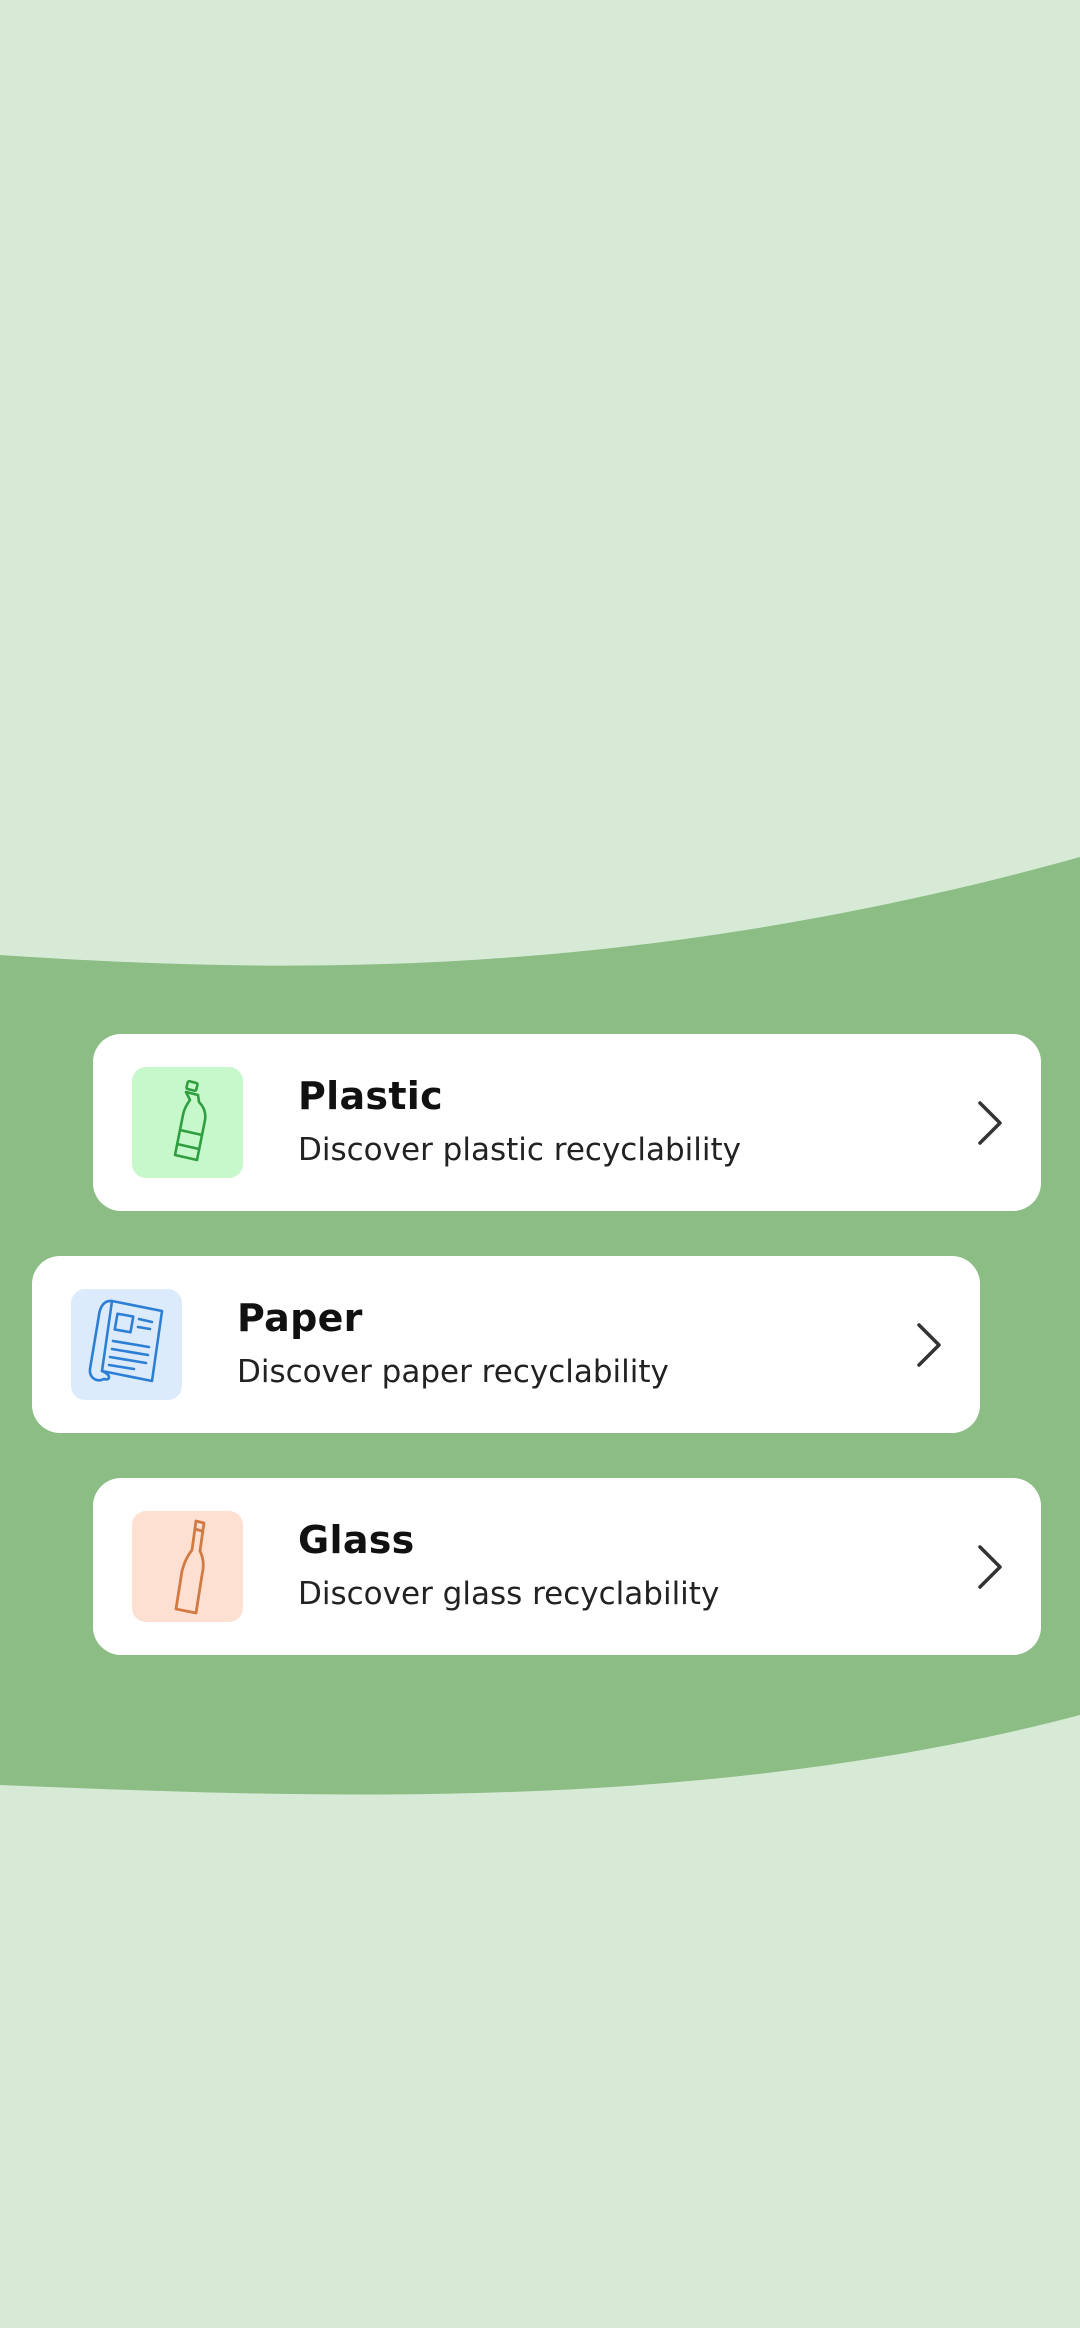 This screenshot has height=2328, width=1080. Describe the element at coordinates (125, 1340) in the screenshot. I see `newspaper-icon` at that location.